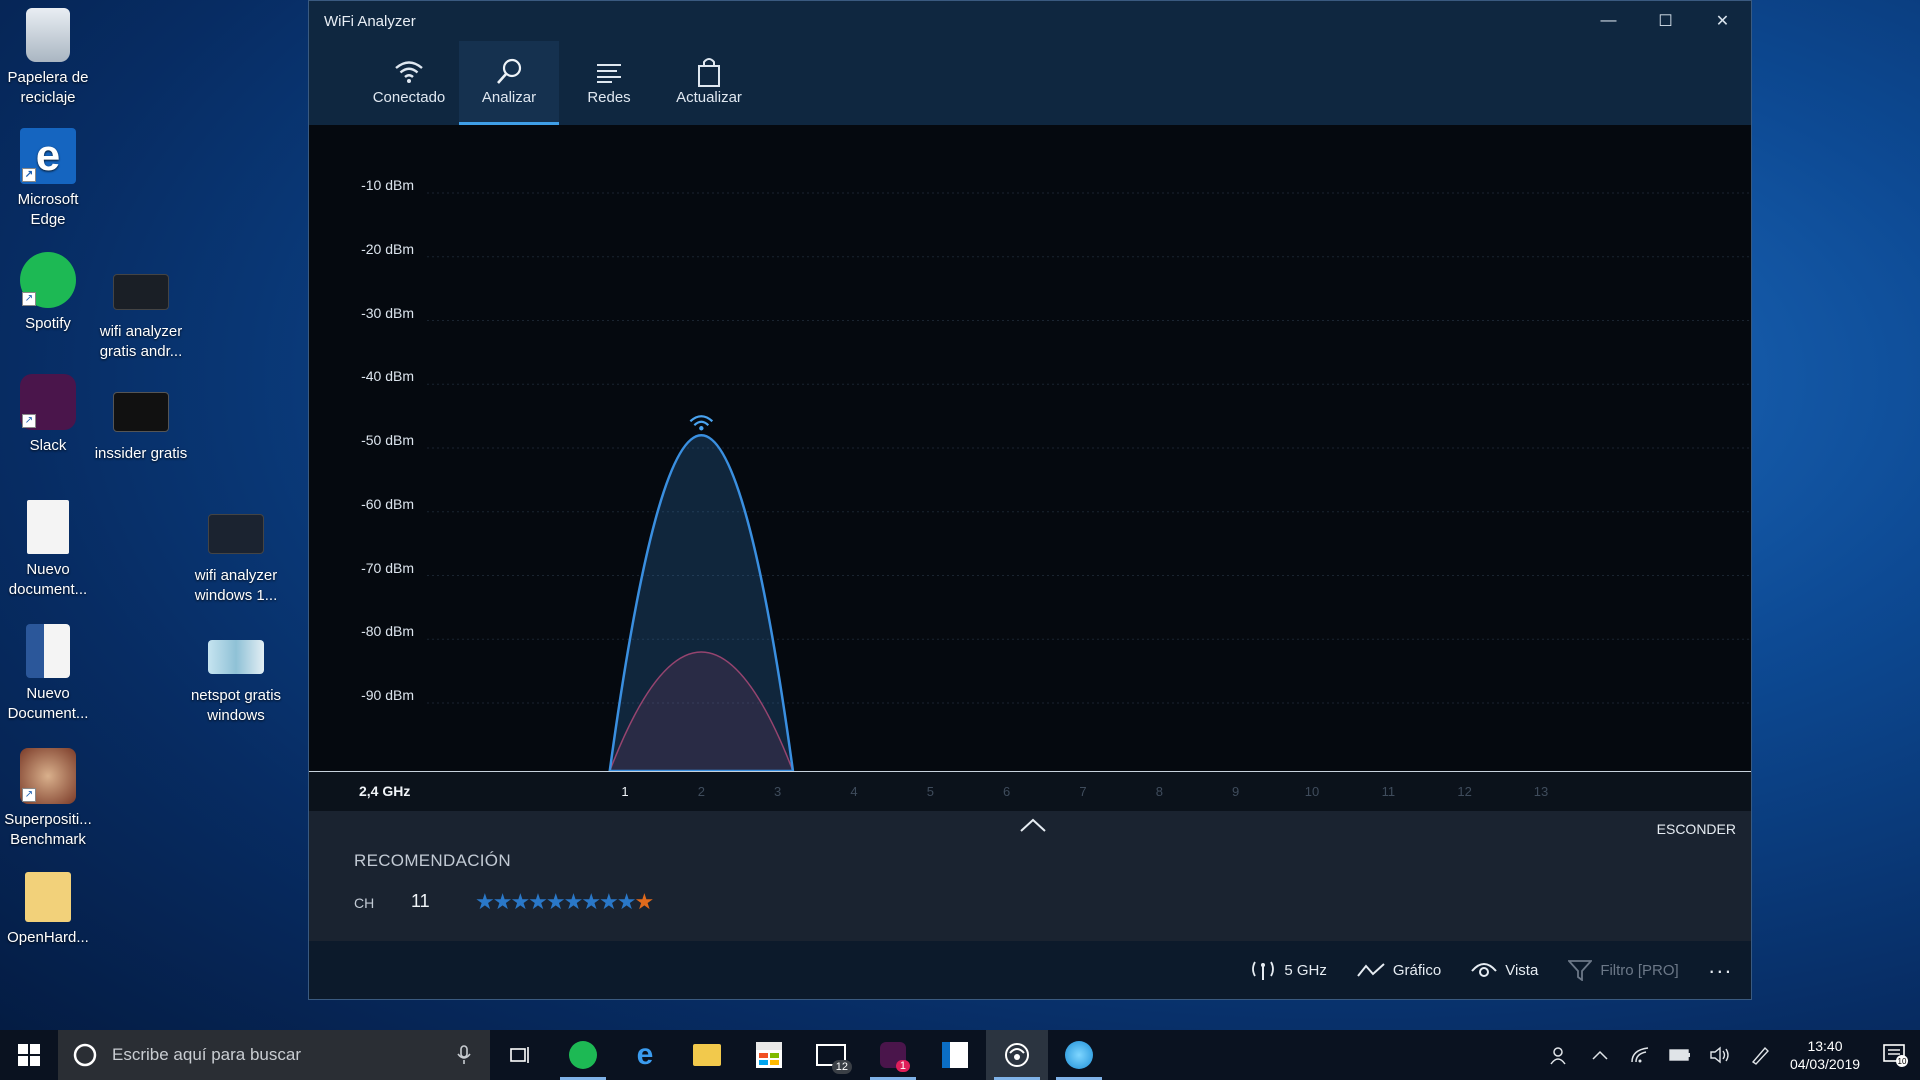  I want to click on filter-button: Filtro [PRO], so click(1623, 970).